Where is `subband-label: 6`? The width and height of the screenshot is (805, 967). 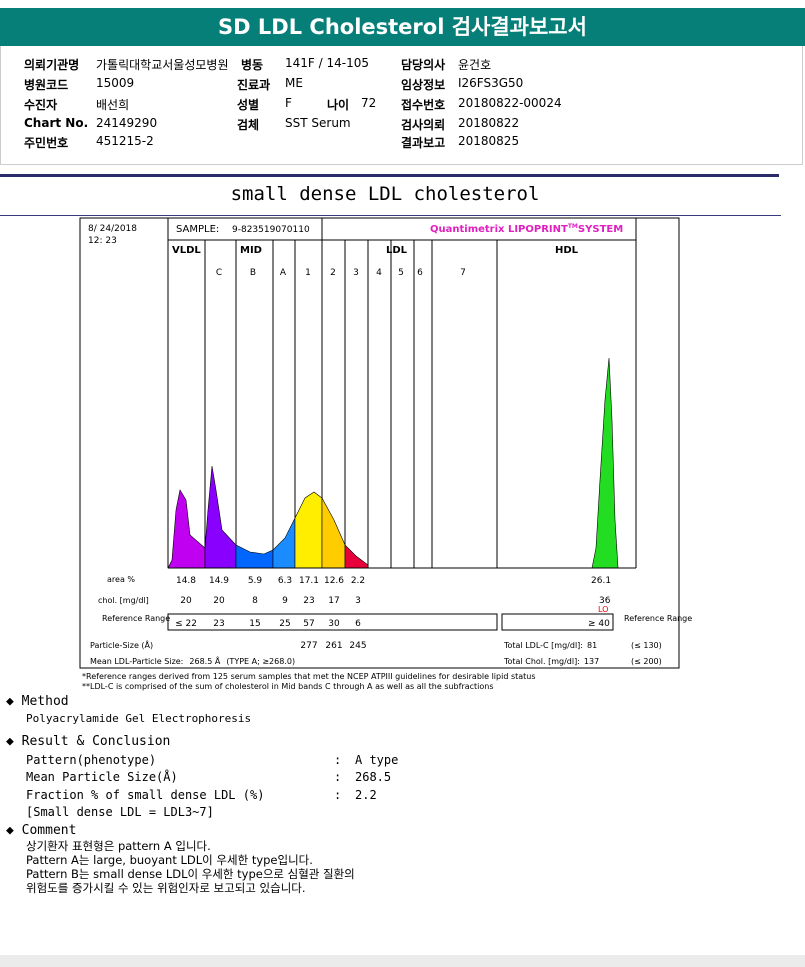 subband-label: 6 is located at coordinates (420, 273).